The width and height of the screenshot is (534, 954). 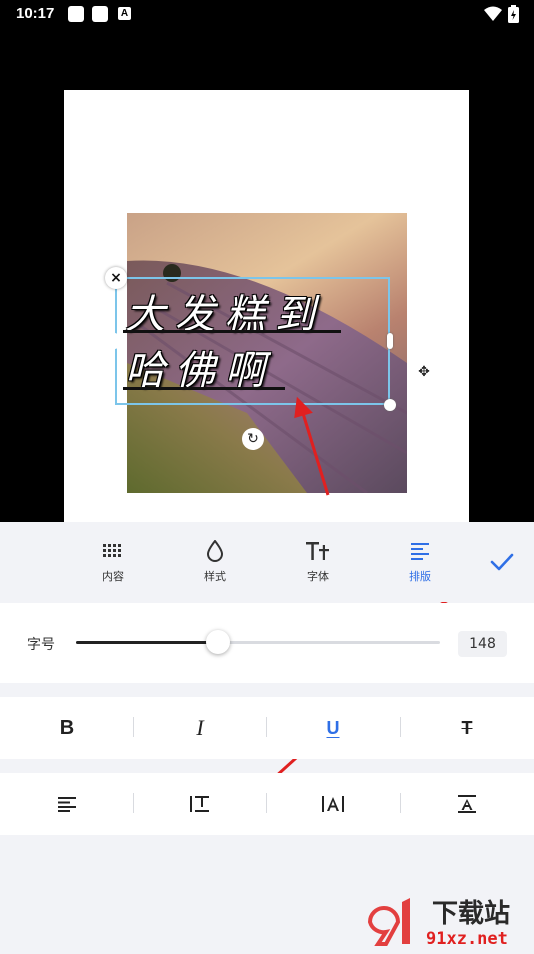 What do you see at coordinates (471, 914) in the screenshot?
I see `watermark-brand: 下载站` at bounding box center [471, 914].